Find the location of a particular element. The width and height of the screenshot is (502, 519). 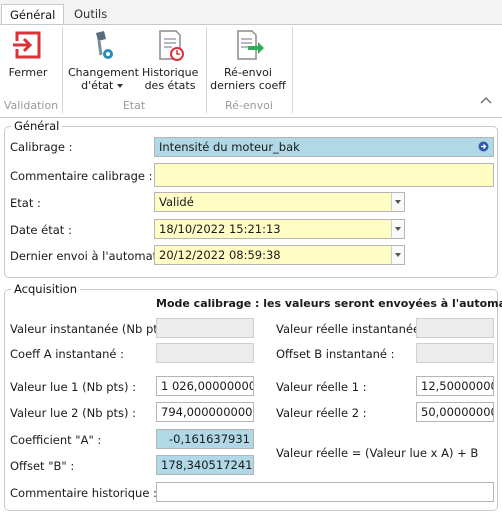

valeur-lue-2-label: Valeur lue 2 (Nb pts) : is located at coordinates (73, 413).